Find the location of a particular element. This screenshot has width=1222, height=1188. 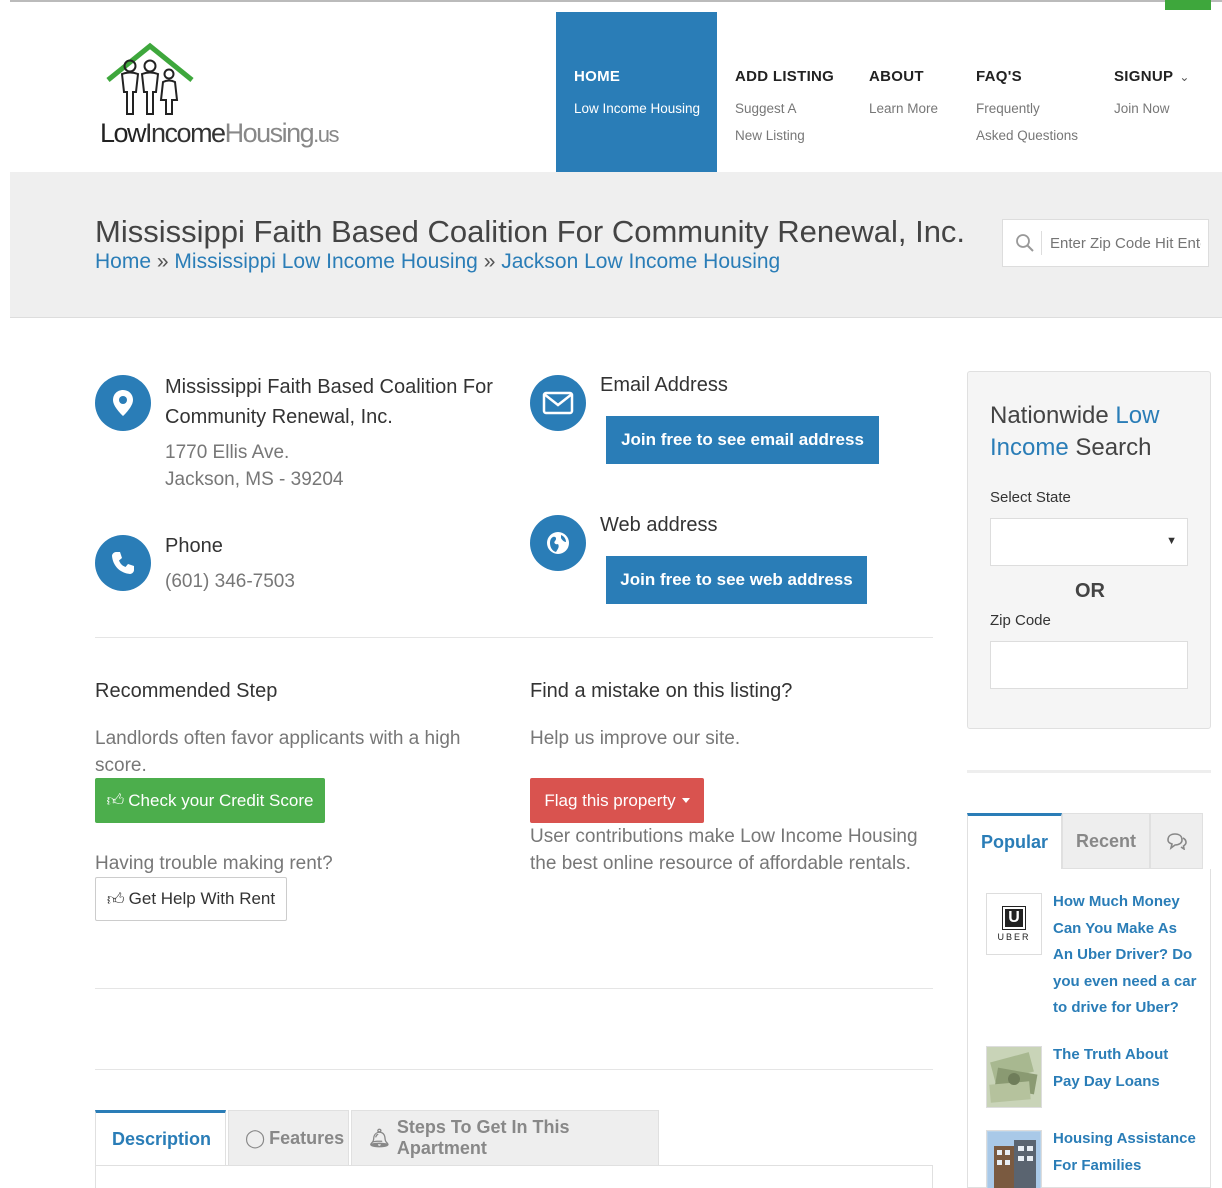

tab-steps-label: Steps To Get In This Apartment is located at coordinates (483, 1137).